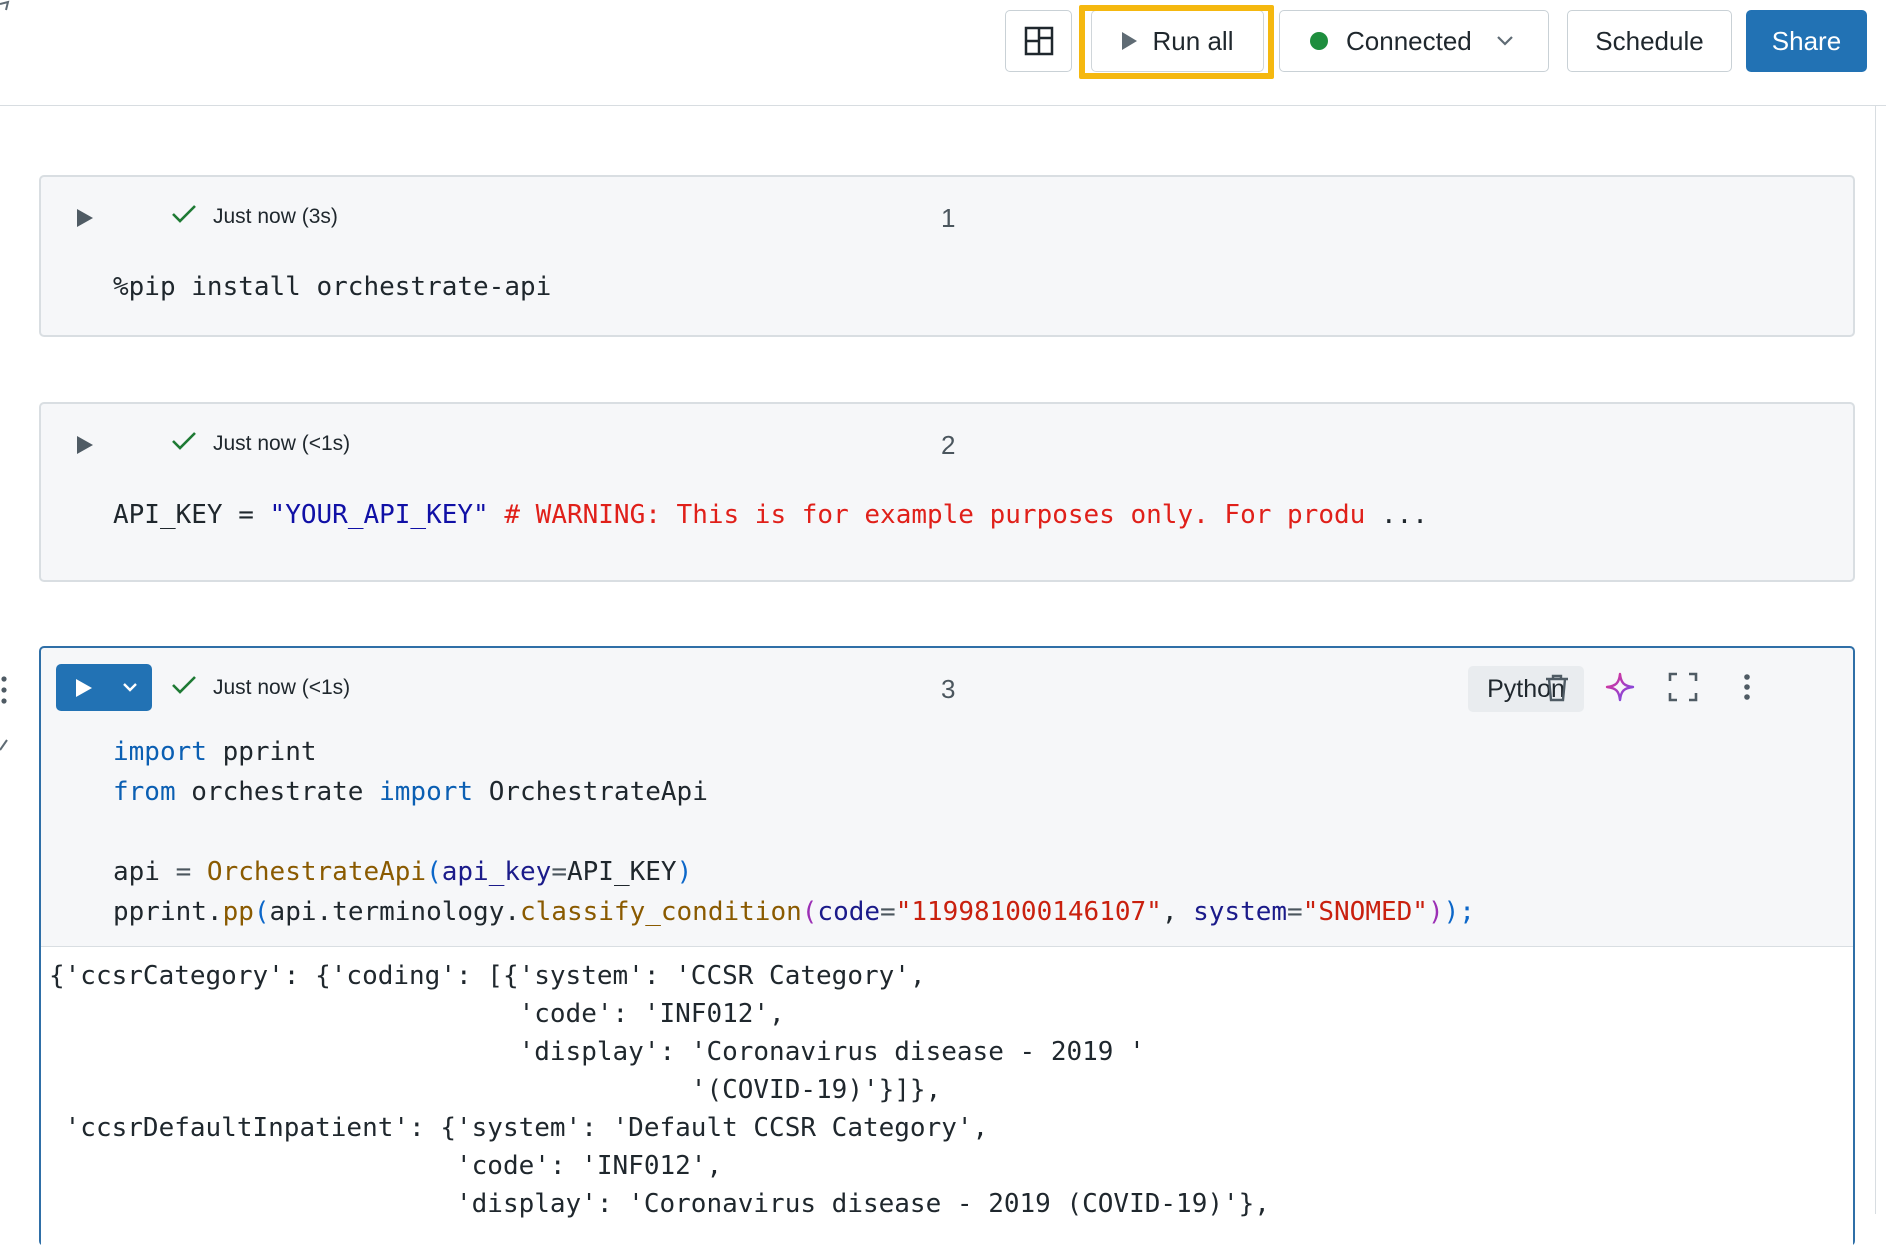 The width and height of the screenshot is (1886, 1249). I want to click on code-function: OrchestrateApi, so click(309, 872).